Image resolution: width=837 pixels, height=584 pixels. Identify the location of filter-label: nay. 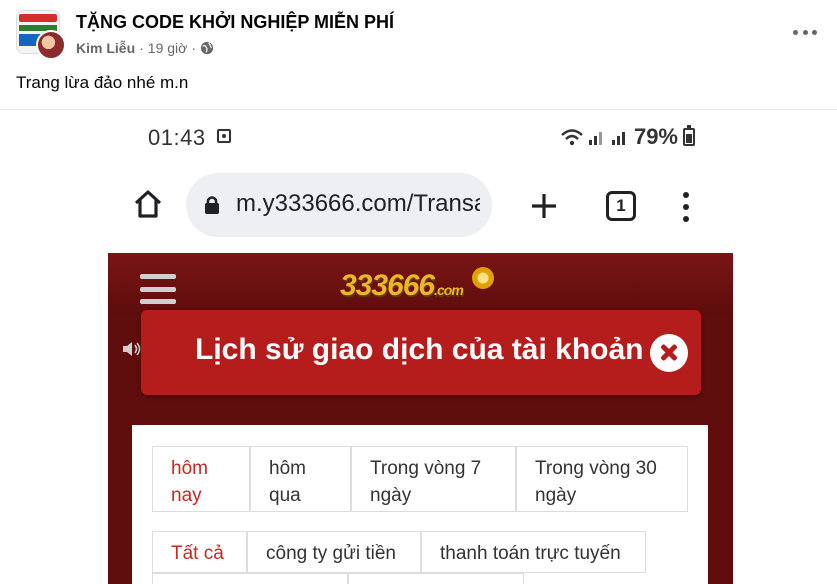
(186, 495).